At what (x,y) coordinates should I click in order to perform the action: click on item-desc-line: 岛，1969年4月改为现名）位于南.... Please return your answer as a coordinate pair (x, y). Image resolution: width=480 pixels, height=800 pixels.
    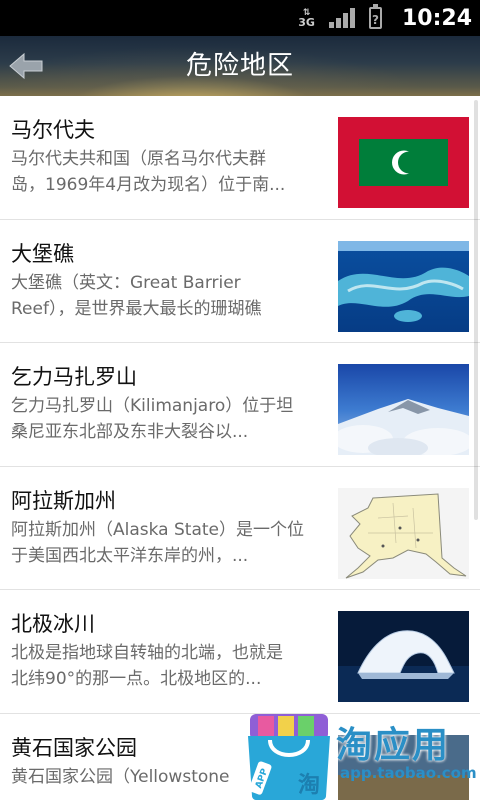
    Looking at the image, I should click on (148, 185).